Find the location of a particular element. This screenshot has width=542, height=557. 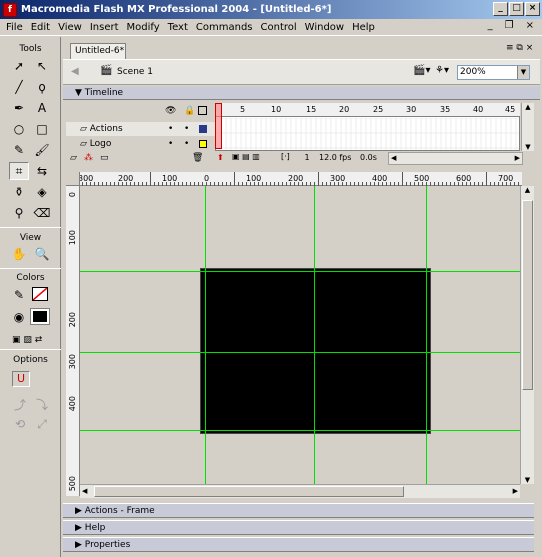

fill-color-swatch is located at coordinates (40, 316).